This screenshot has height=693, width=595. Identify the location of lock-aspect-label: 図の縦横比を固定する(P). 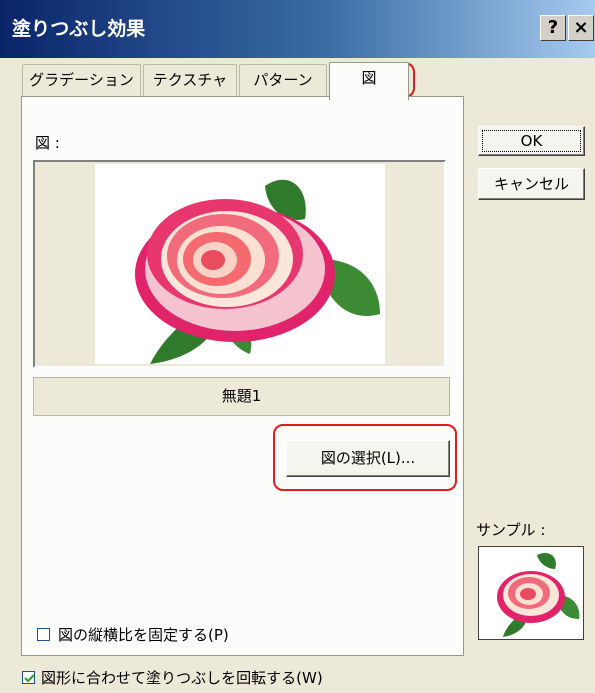
(143, 635).